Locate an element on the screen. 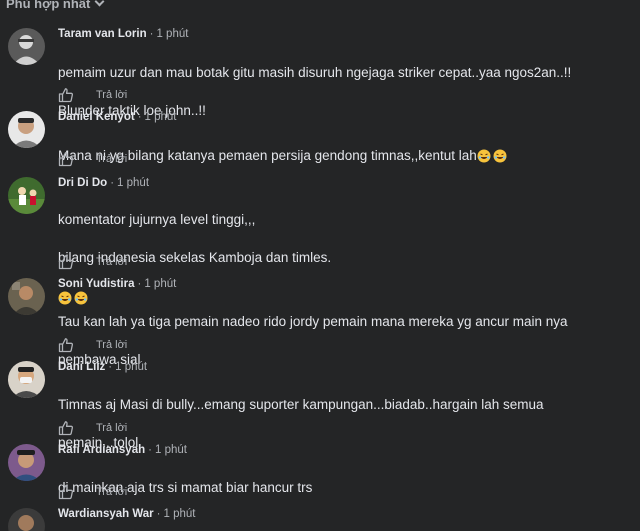 This screenshot has width=640, height=531. comment-meta: Dani Liiz · 1 phút is located at coordinates (102, 367).